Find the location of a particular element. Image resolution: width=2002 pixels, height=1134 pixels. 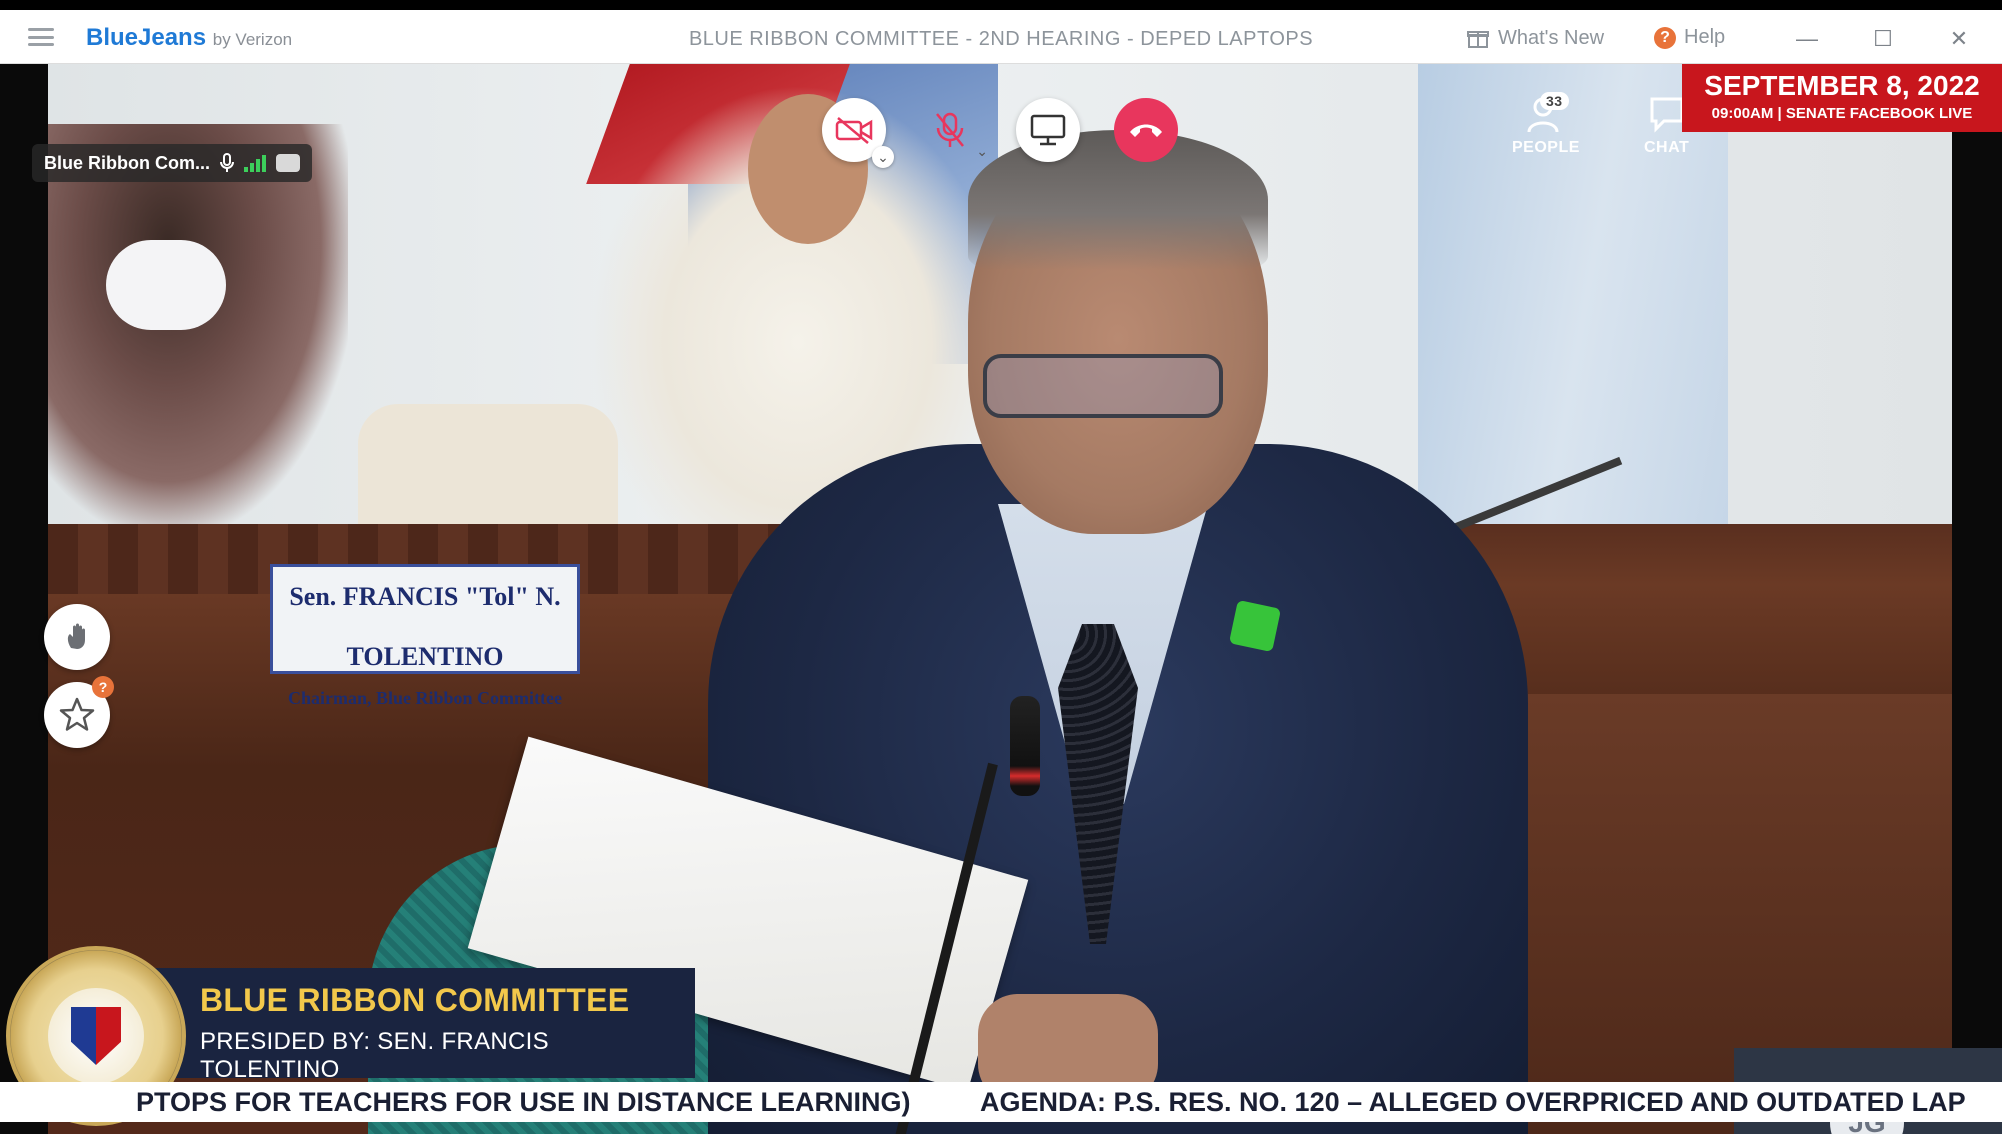

raise-hand-button is located at coordinates (77, 637).